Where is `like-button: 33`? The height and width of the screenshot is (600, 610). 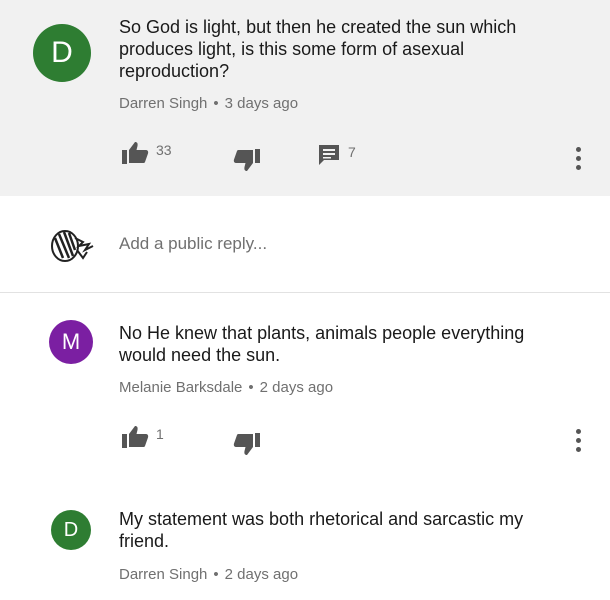 like-button: 33 is located at coordinates (146, 153).